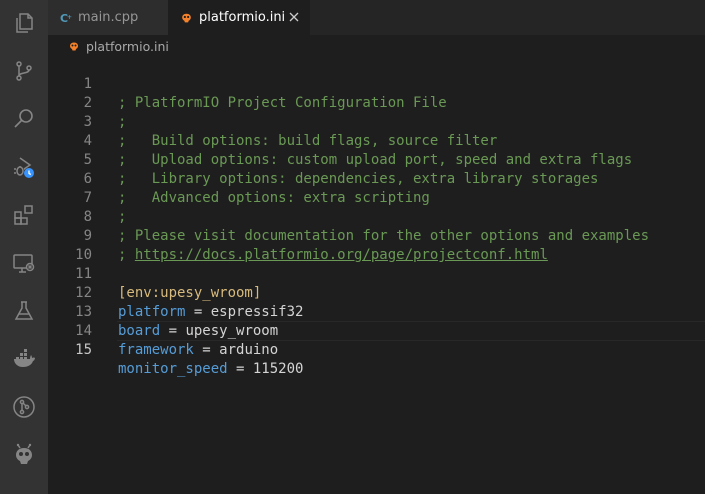 This screenshot has width=705, height=494. I want to click on extensions-icon, so click(24, 215).